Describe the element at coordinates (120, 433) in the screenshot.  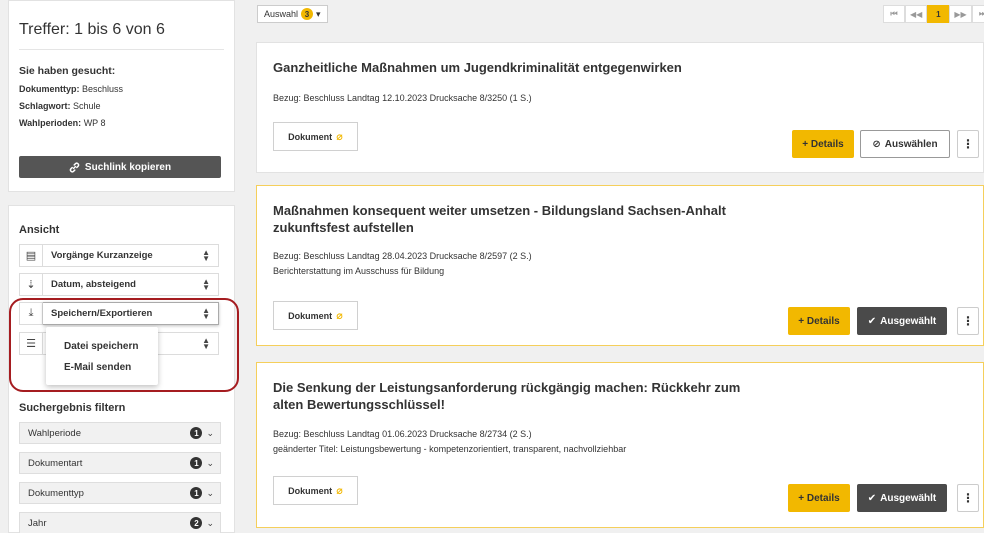
I see `filter-wahlperiode: Wahlperiode 1 ⌄` at that location.